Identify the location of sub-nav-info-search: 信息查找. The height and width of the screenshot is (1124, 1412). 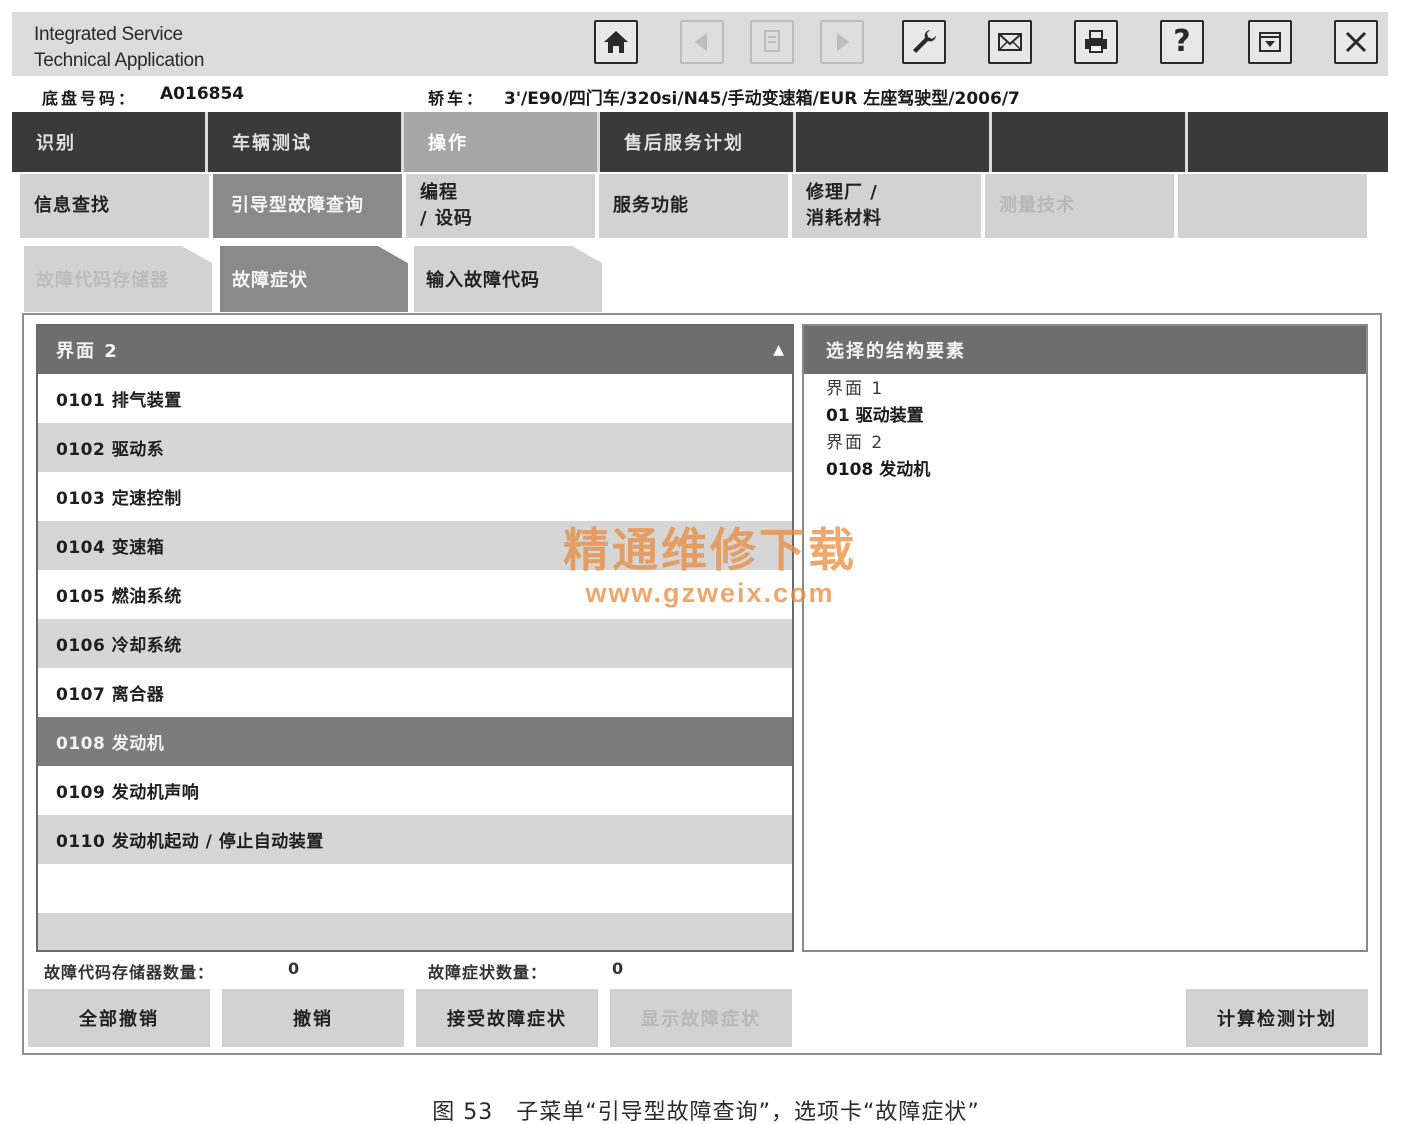
(114, 206).